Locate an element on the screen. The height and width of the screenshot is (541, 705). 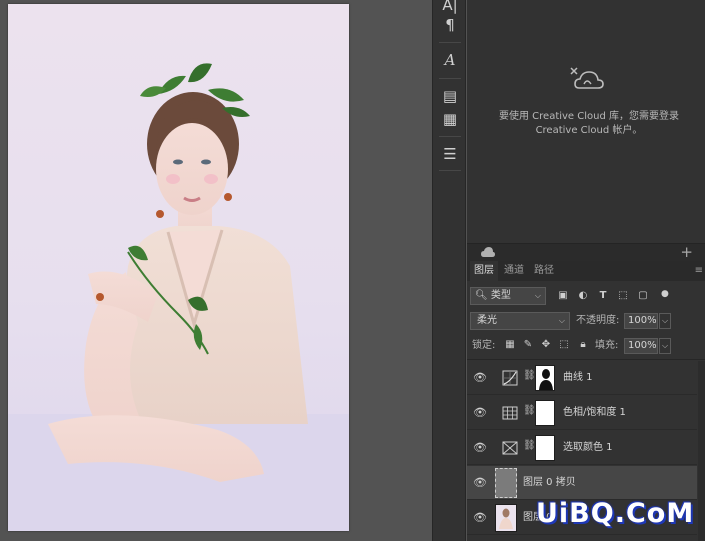
selective-color-adjustment-icon is located at coordinates (510, 448).